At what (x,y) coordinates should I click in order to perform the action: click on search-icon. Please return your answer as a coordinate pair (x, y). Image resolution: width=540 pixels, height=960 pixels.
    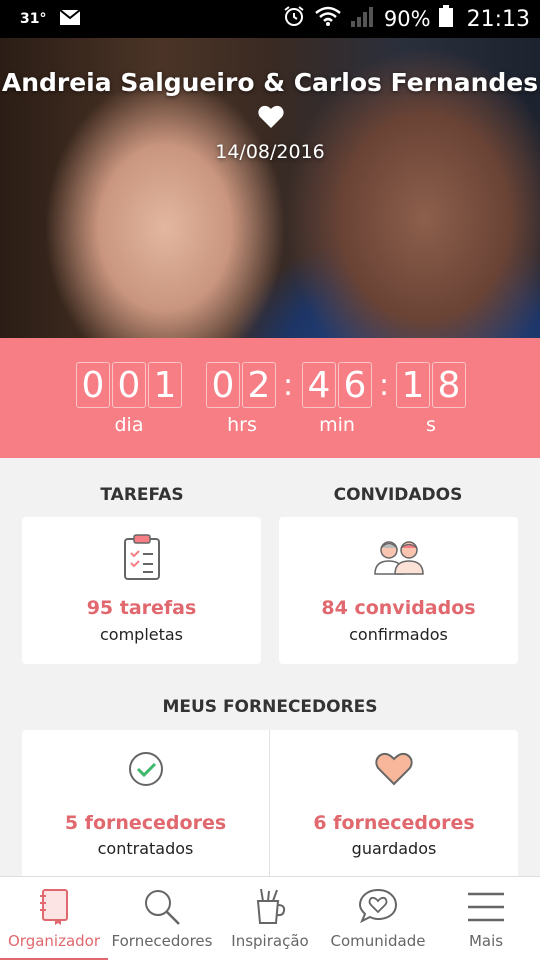
    Looking at the image, I should click on (162, 907).